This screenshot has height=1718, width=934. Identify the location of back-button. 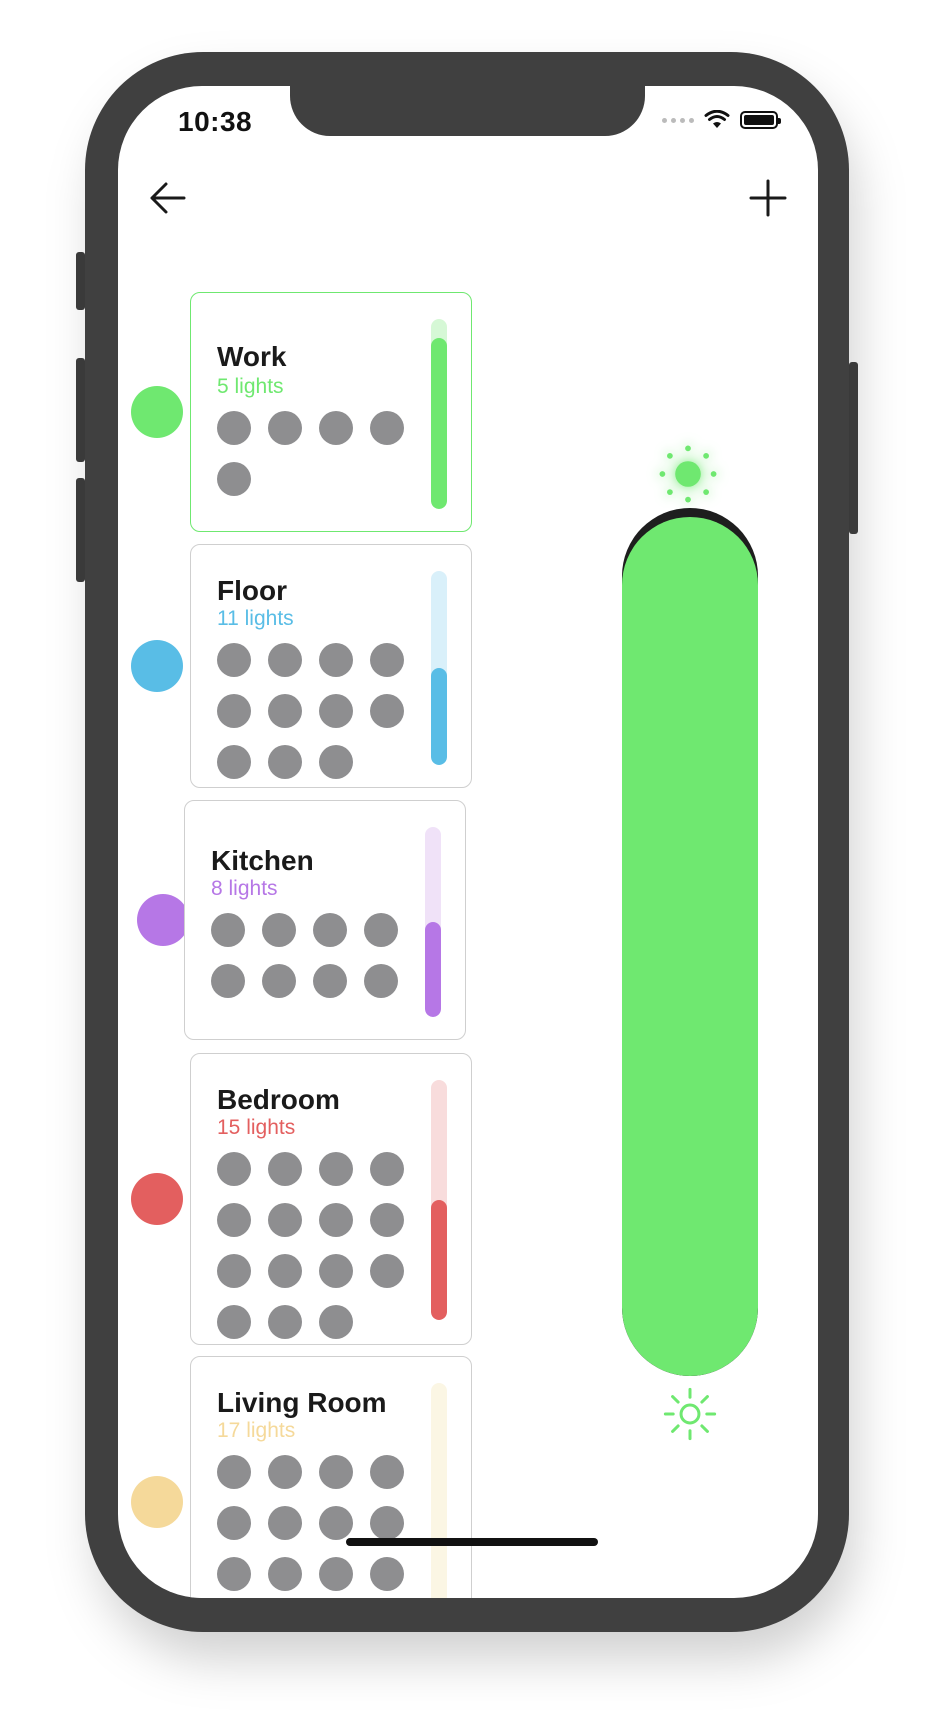
(168, 198).